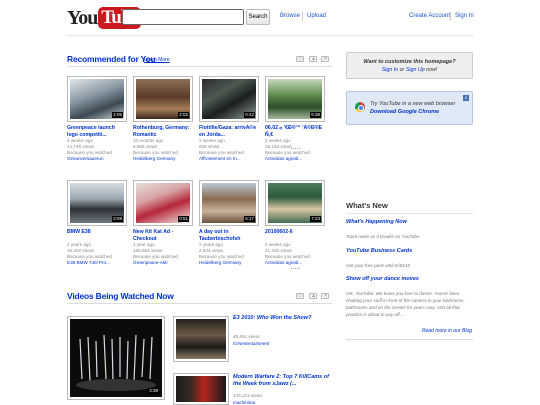 The image size is (540, 405). Describe the element at coordinates (283, 318) in the screenshot. I see `video-title: E3 2010: Who Won the Show?` at that location.